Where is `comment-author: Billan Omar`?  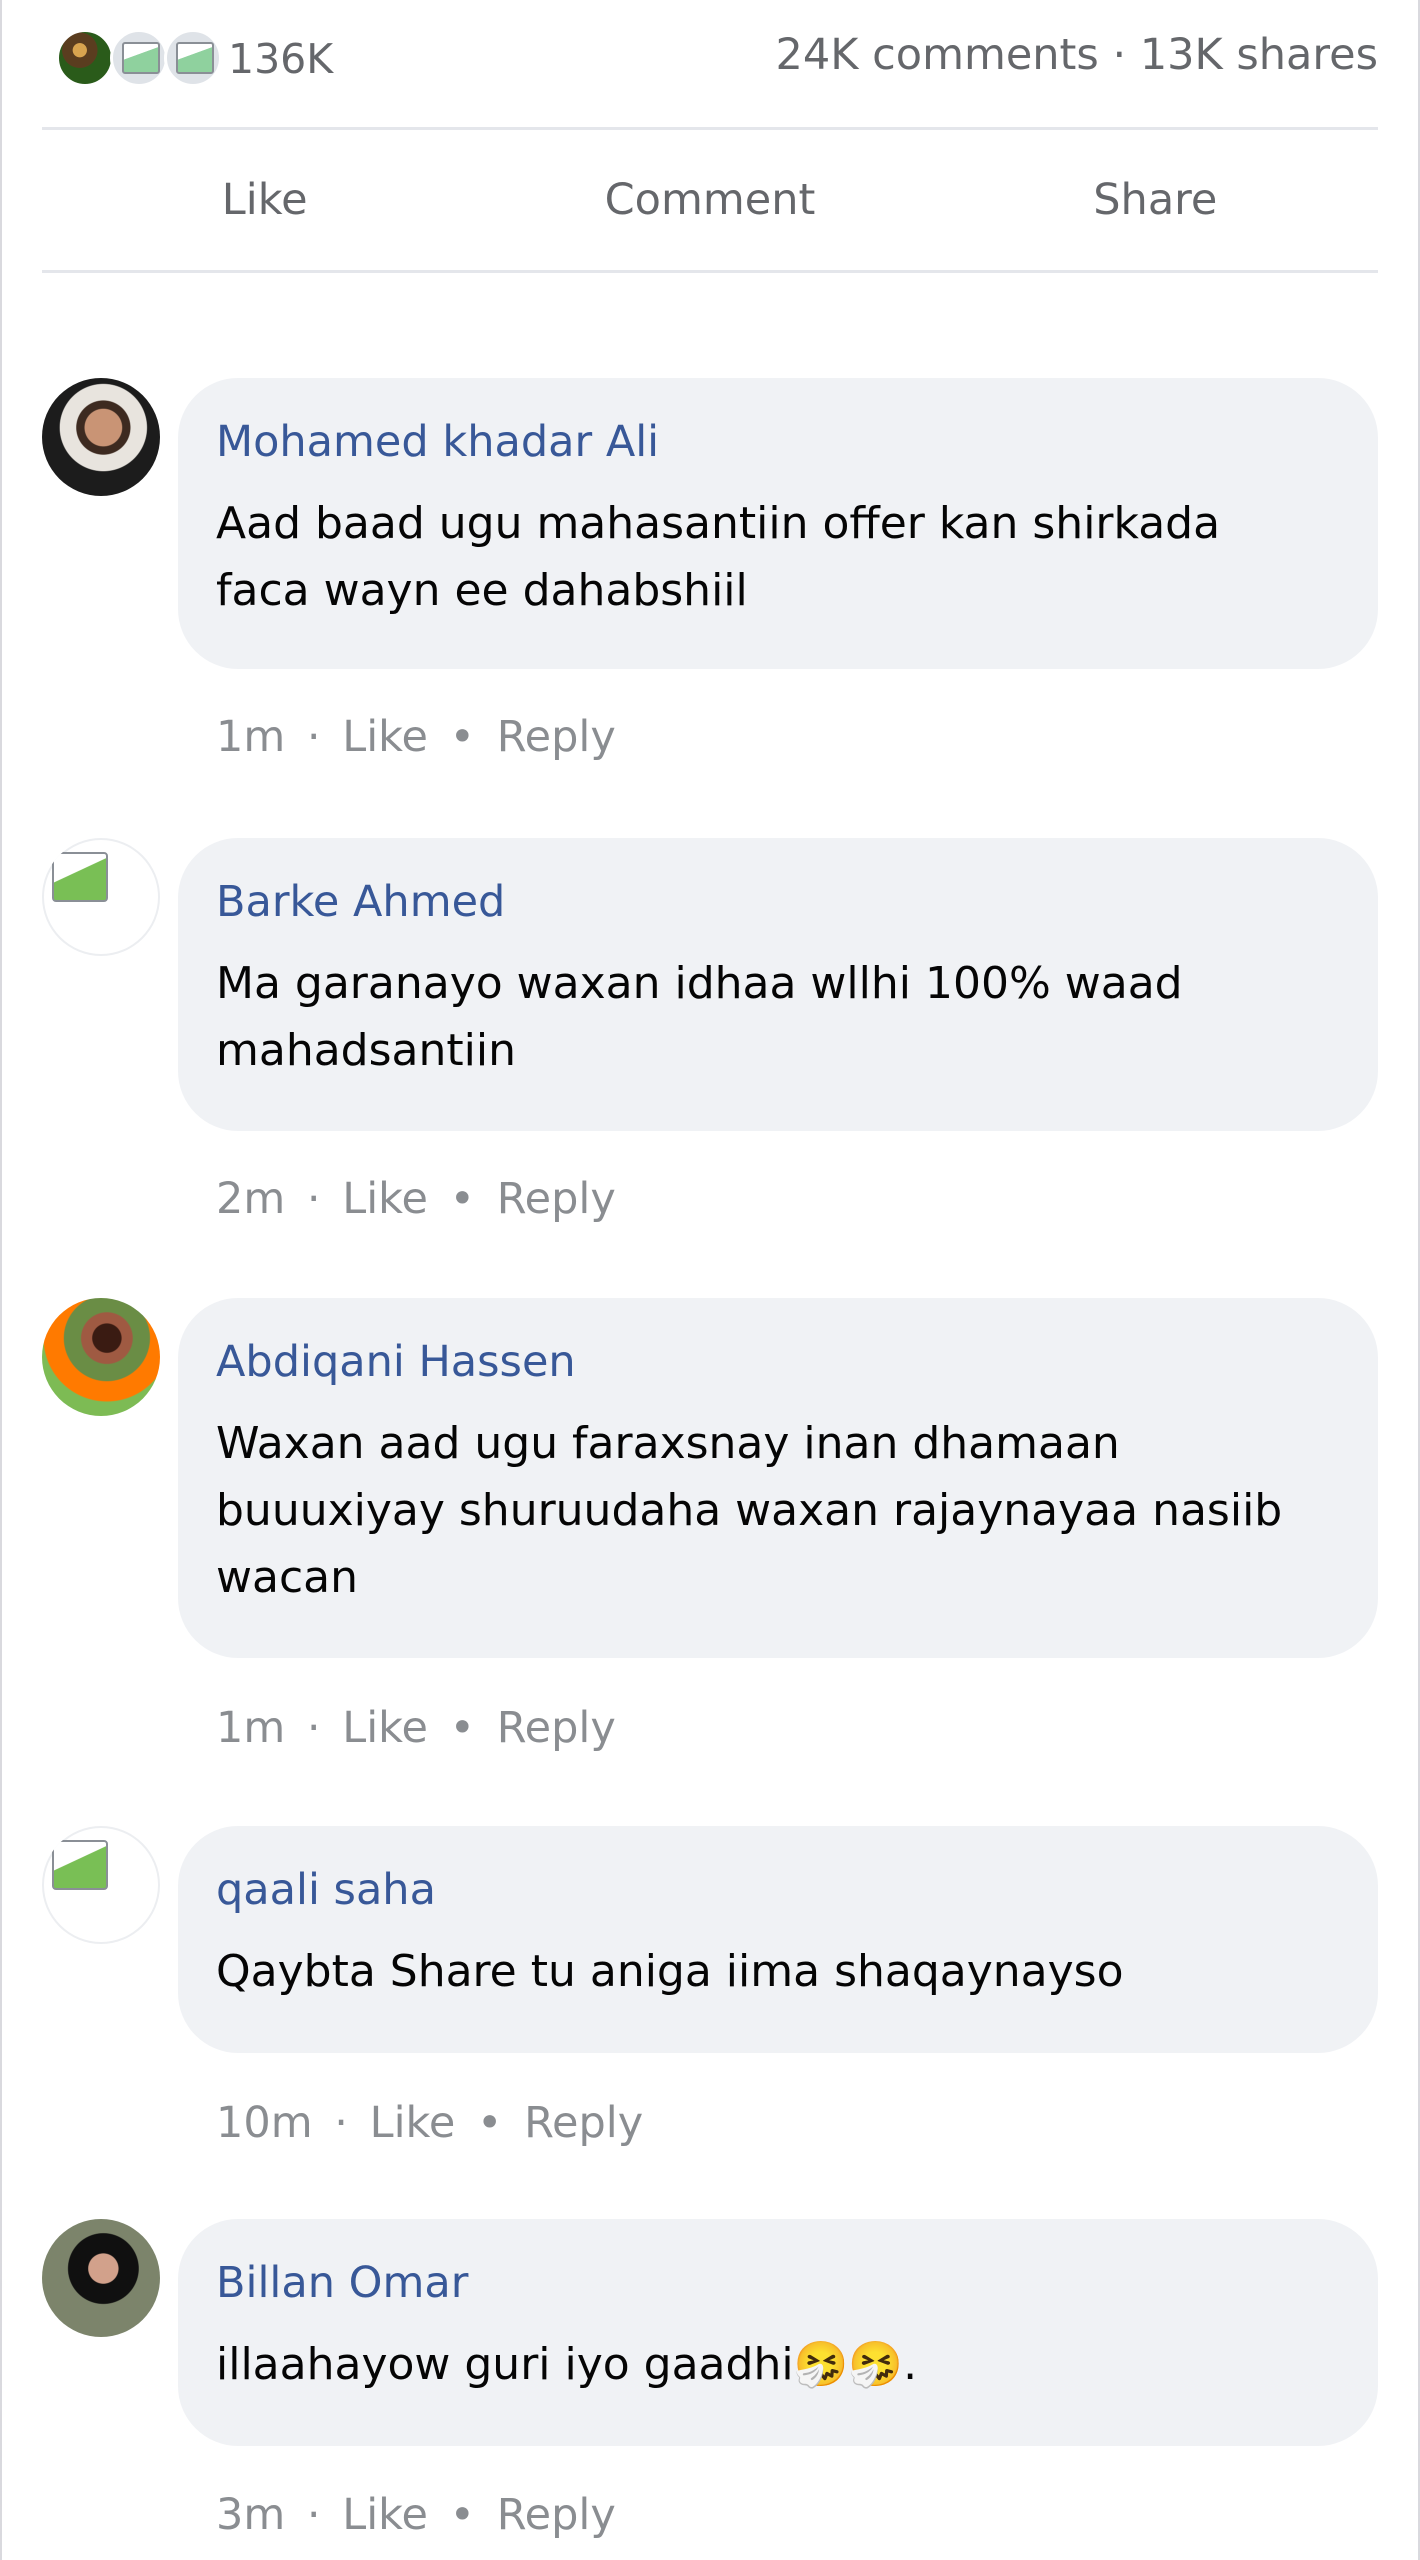 comment-author: Billan Omar is located at coordinates (778, 2283).